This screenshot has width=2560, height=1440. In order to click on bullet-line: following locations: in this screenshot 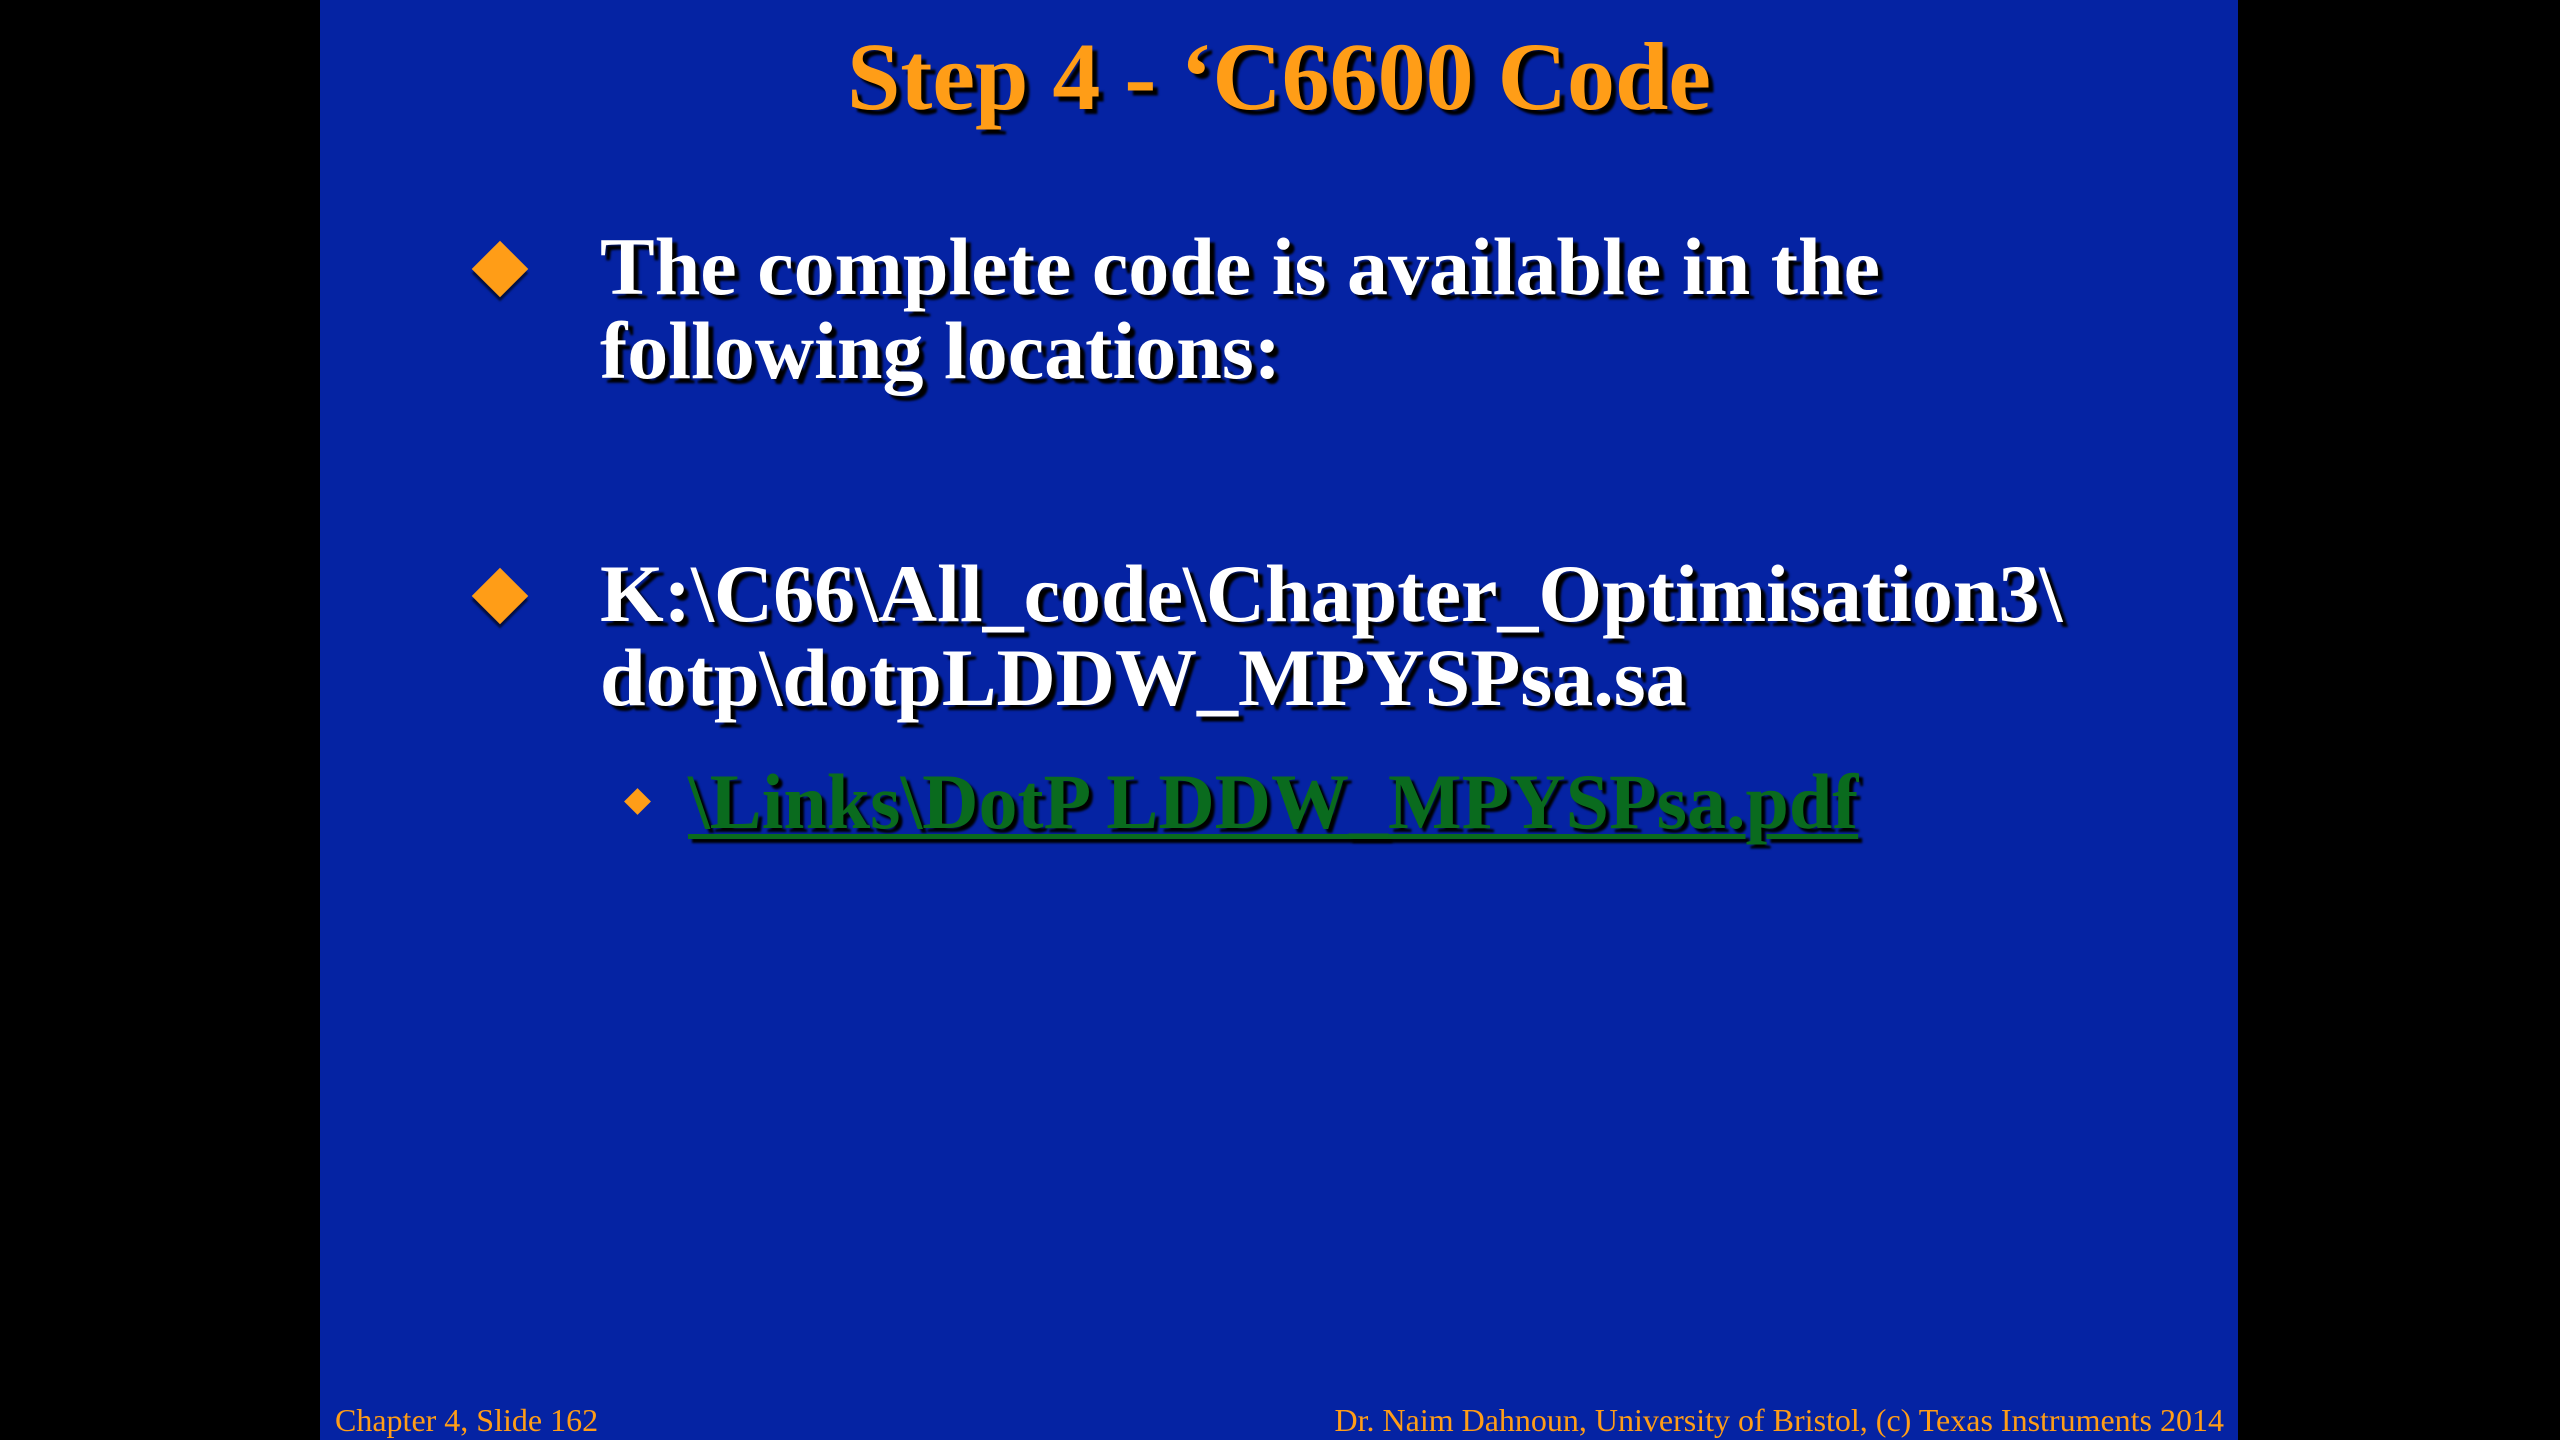, I will do `click(941, 350)`.